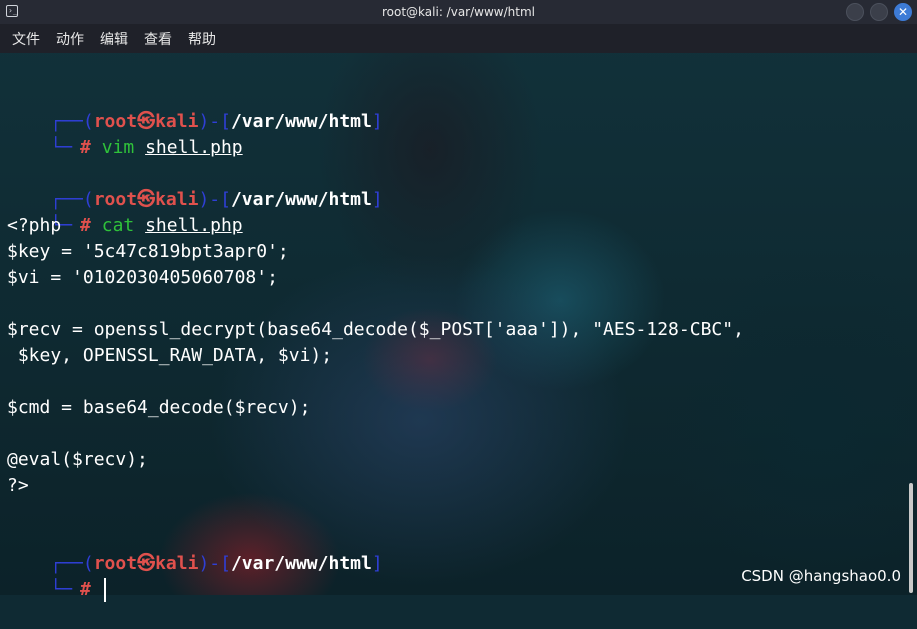  What do you see at coordinates (158, 39) in the screenshot?
I see `menu-view: 查看` at bounding box center [158, 39].